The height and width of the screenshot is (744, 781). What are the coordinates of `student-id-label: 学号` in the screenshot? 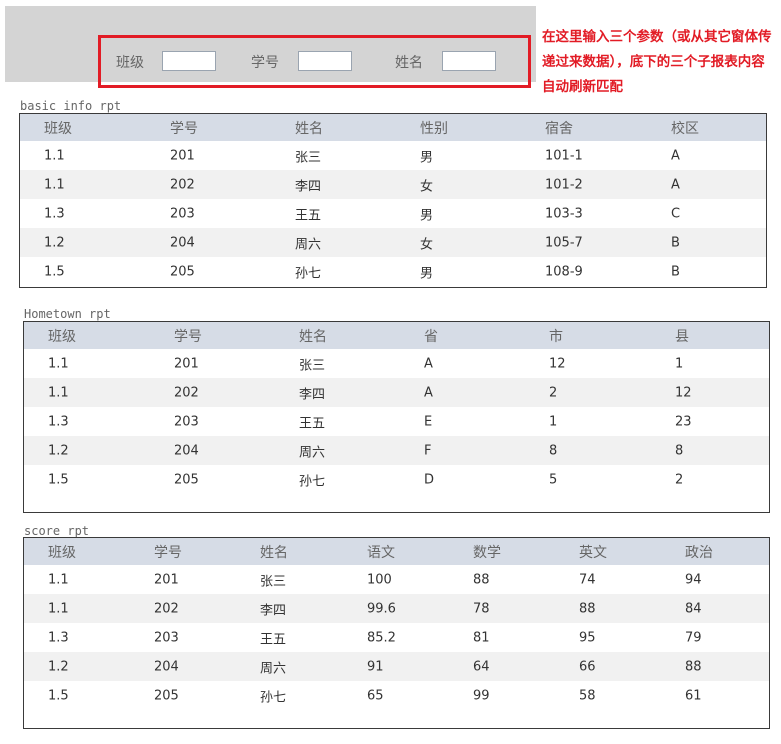 It's located at (265, 63).